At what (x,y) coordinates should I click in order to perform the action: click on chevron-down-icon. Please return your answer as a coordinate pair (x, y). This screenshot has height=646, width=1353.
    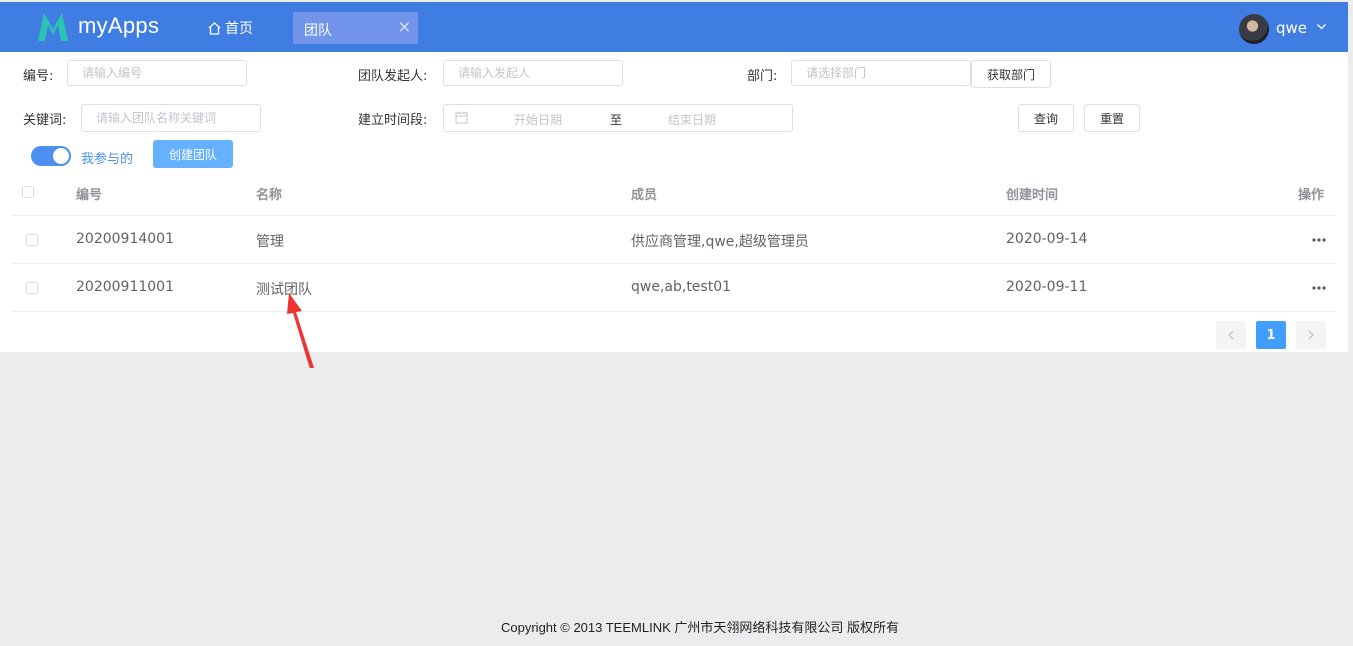
    Looking at the image, I should click on (1321, 26).